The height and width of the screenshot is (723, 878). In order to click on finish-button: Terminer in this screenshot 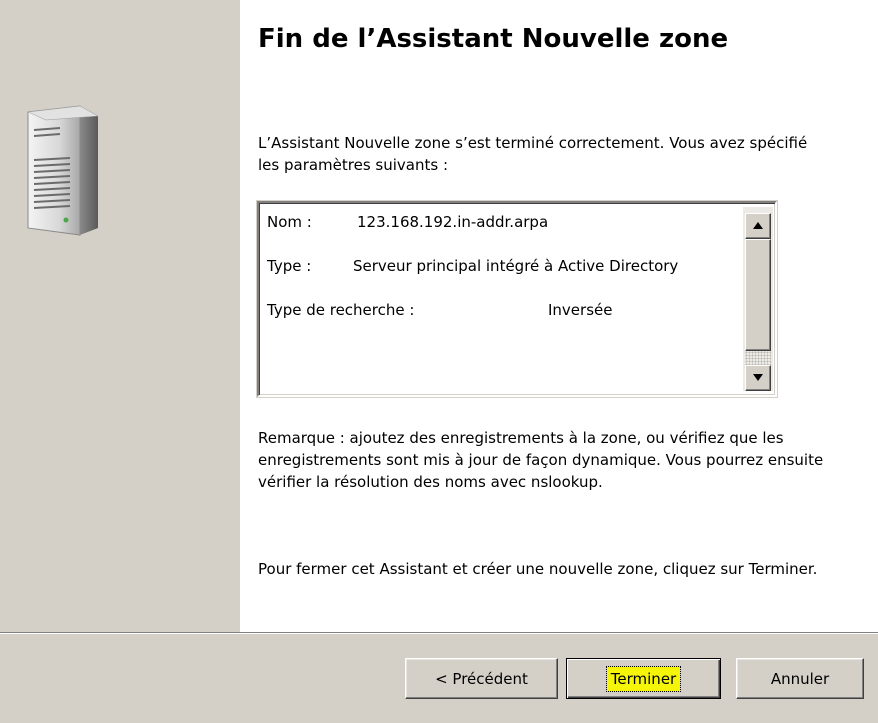, I will do `click(643, 678)`.